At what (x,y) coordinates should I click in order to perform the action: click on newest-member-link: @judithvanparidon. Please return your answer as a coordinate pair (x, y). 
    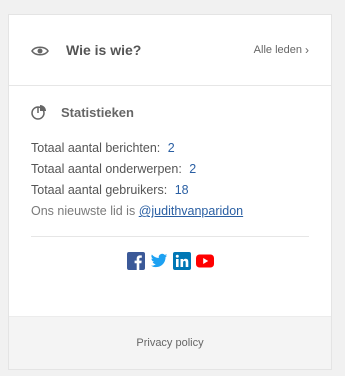
    Looking at the image, I should click on (191, 211).